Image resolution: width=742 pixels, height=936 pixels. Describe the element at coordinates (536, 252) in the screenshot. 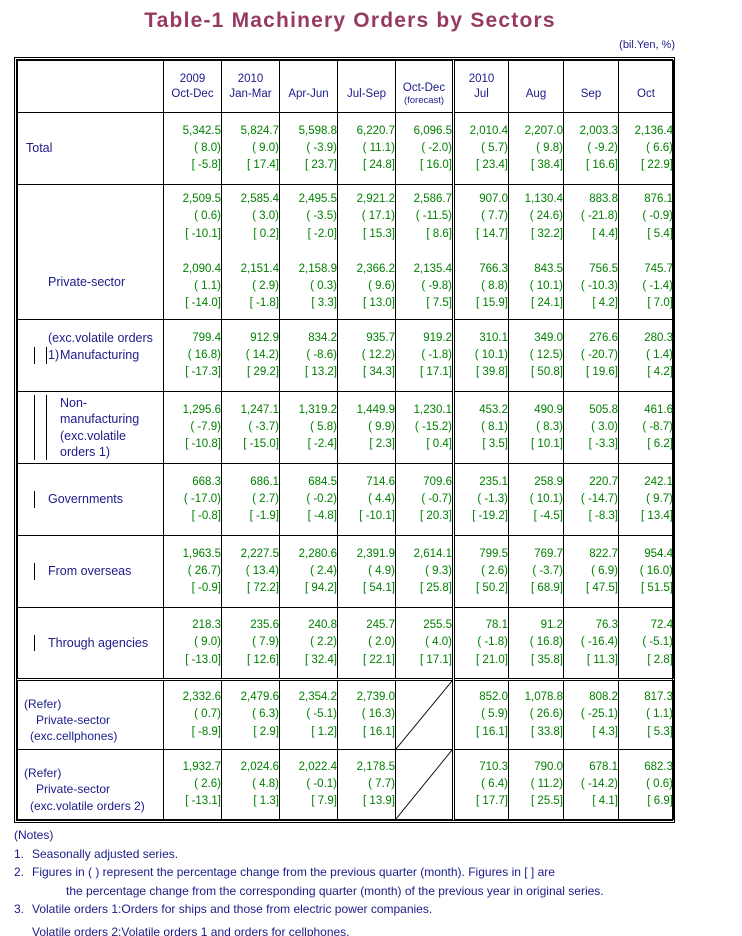

I see `stacked-values: 1,130.4 ( 24.6) [ 32.2] 843.5 ( 10.1) [ 24.1]` at that location.